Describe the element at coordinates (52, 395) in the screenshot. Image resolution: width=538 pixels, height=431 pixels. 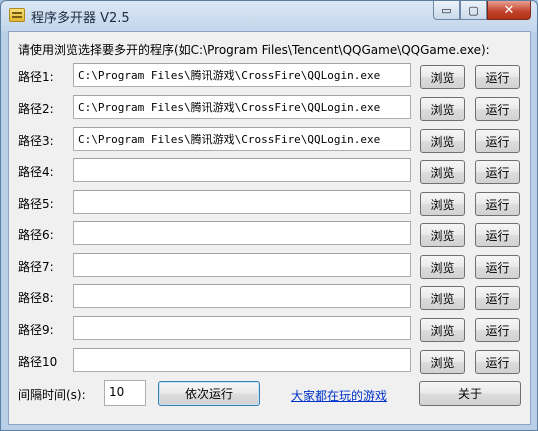
I see `interval-label: 间隔时间(s):` at that location.